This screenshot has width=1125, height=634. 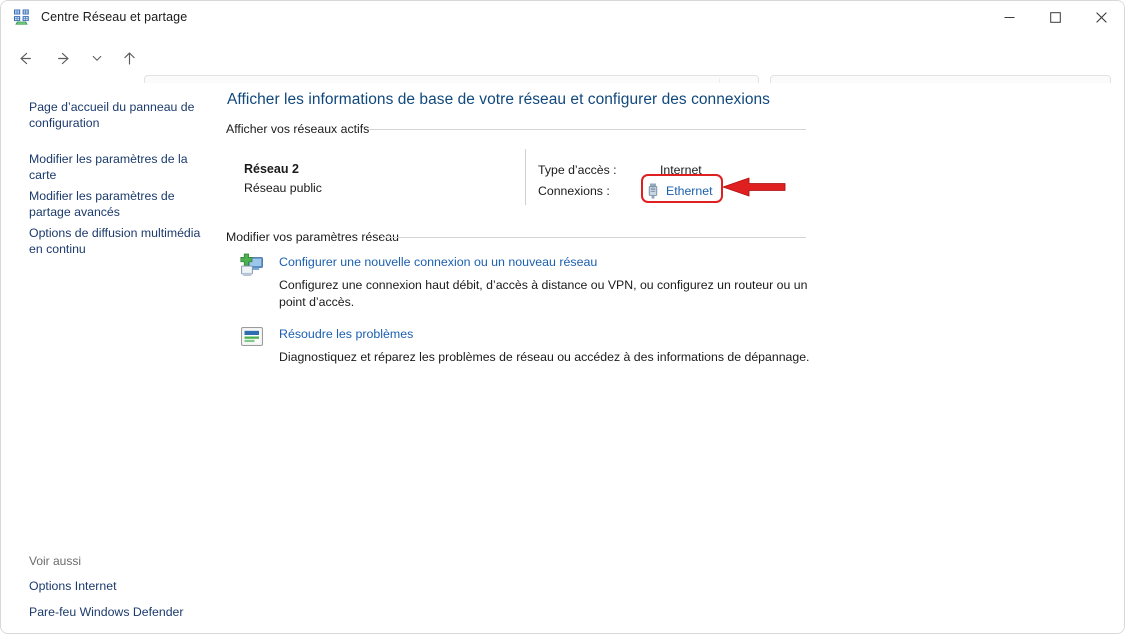 I want to click on ethernet-connection-link: Ethernet, so click(x=689, y=191).